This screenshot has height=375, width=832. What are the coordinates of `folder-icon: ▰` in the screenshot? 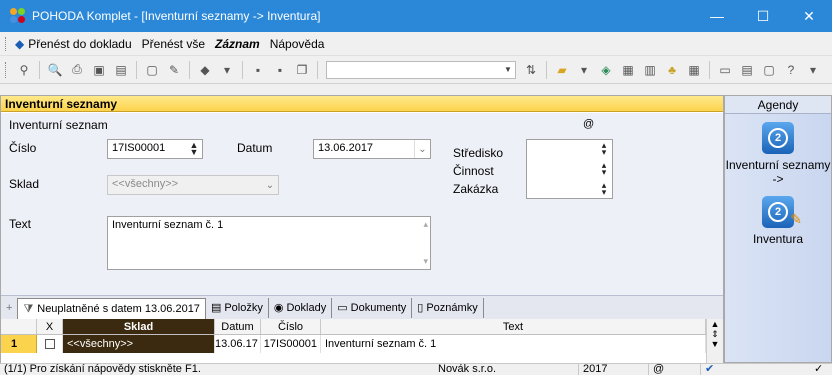 It's located at (562, 70).